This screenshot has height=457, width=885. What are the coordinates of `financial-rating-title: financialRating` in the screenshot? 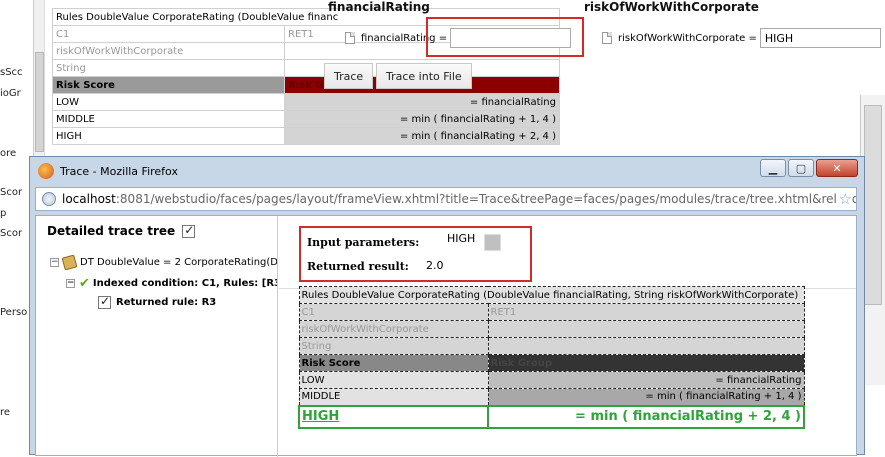 It's located at (379, 7).